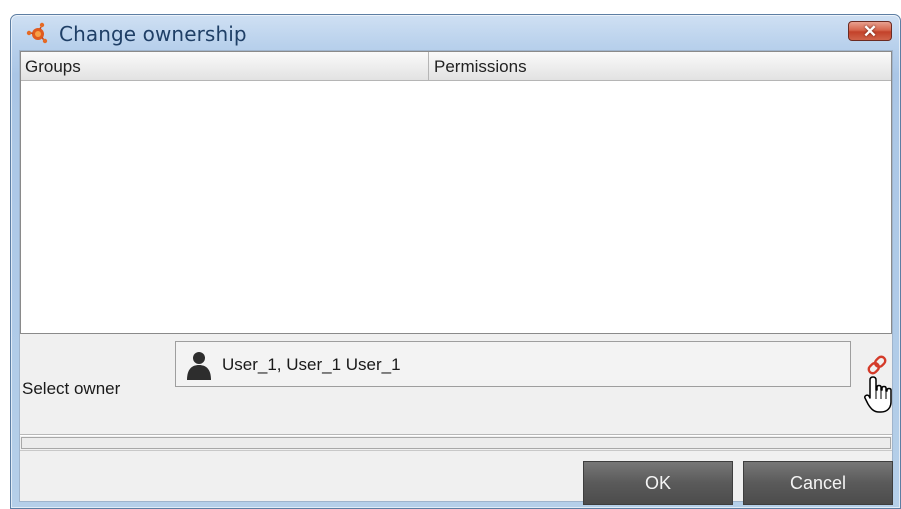 The width and height of the screenshot is (901, 509). Describe the element at coordinates (71, 388) in the screenshot. I see `select-owner-label: Select owner` at that location.